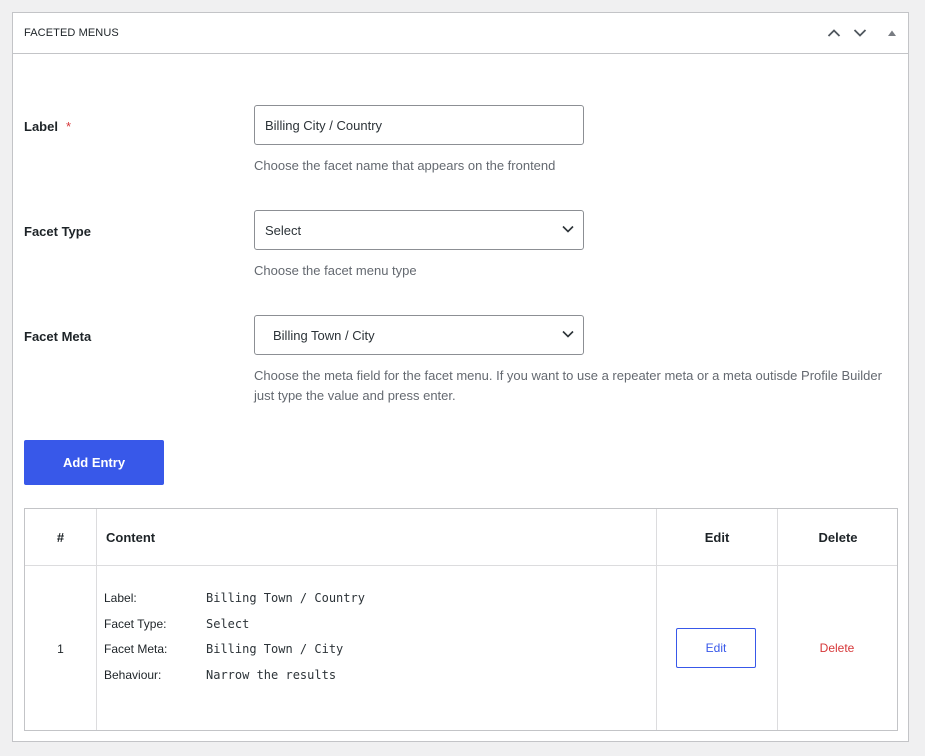 This screenshot has height=756, width=925. What do you see at coordinates (717, 537) in the screenshot?
I see `column-header-edit: Edit` at bounding box center [717, 537].